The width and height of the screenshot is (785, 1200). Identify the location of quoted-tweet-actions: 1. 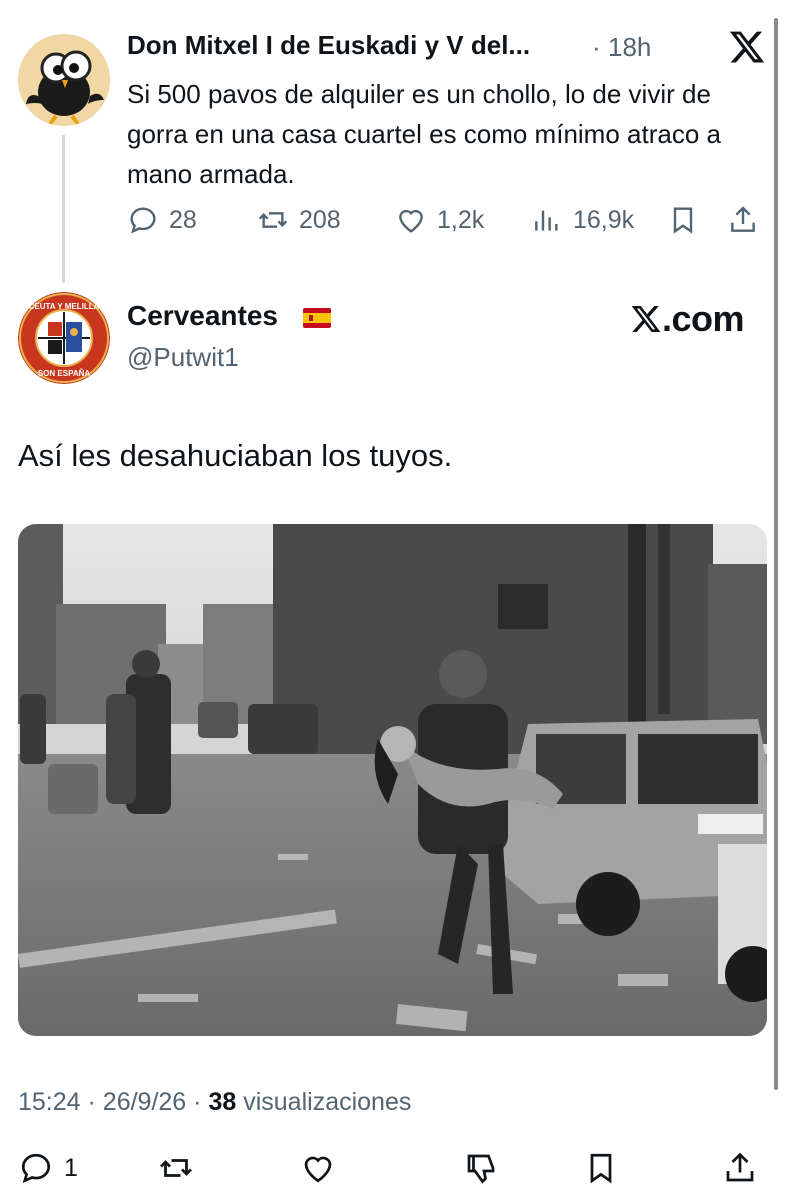
(392, 1170).